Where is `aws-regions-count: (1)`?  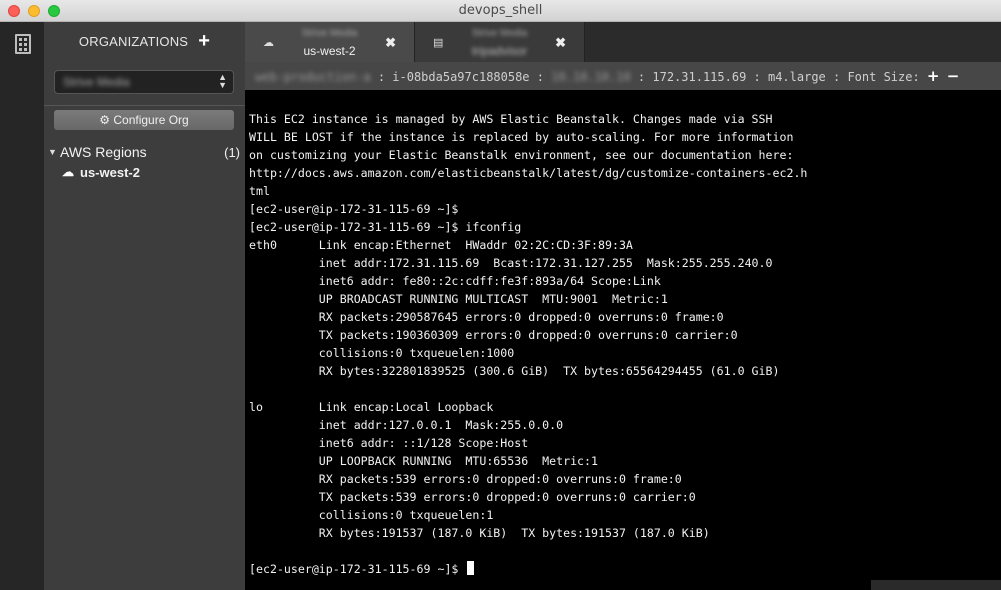
aws-regions-count: (1) is located at coordinates (232, 152).